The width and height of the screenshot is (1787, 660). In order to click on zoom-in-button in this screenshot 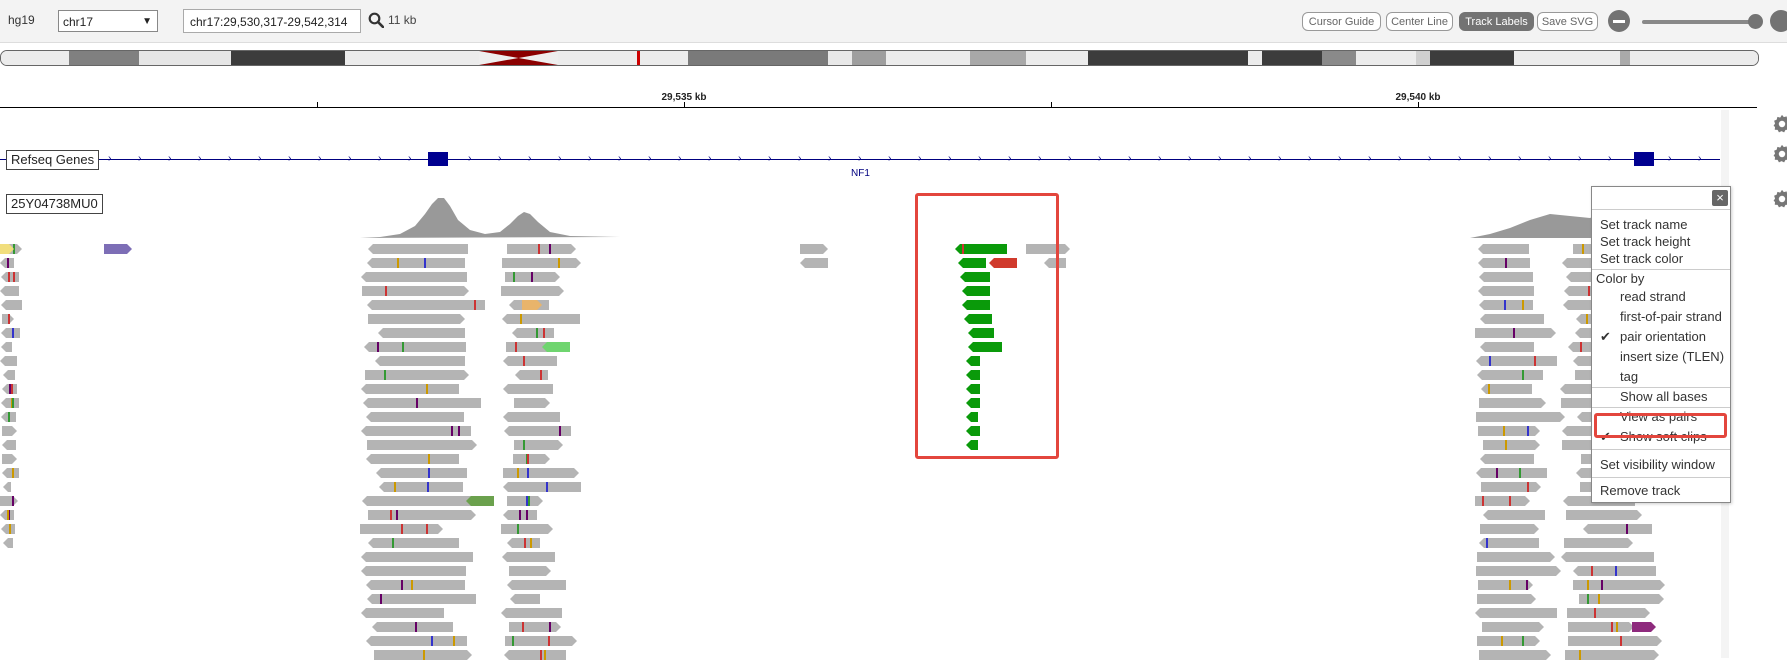, I will do `click(1778, 21)`.